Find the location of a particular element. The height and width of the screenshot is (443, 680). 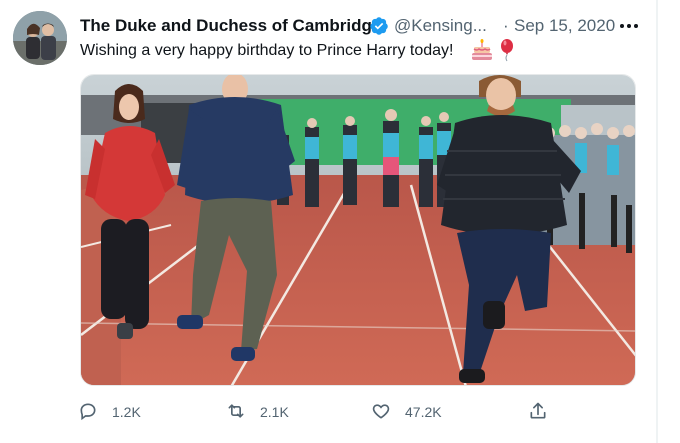

reply-button: 1.2K is located at coordinates (118, 412).